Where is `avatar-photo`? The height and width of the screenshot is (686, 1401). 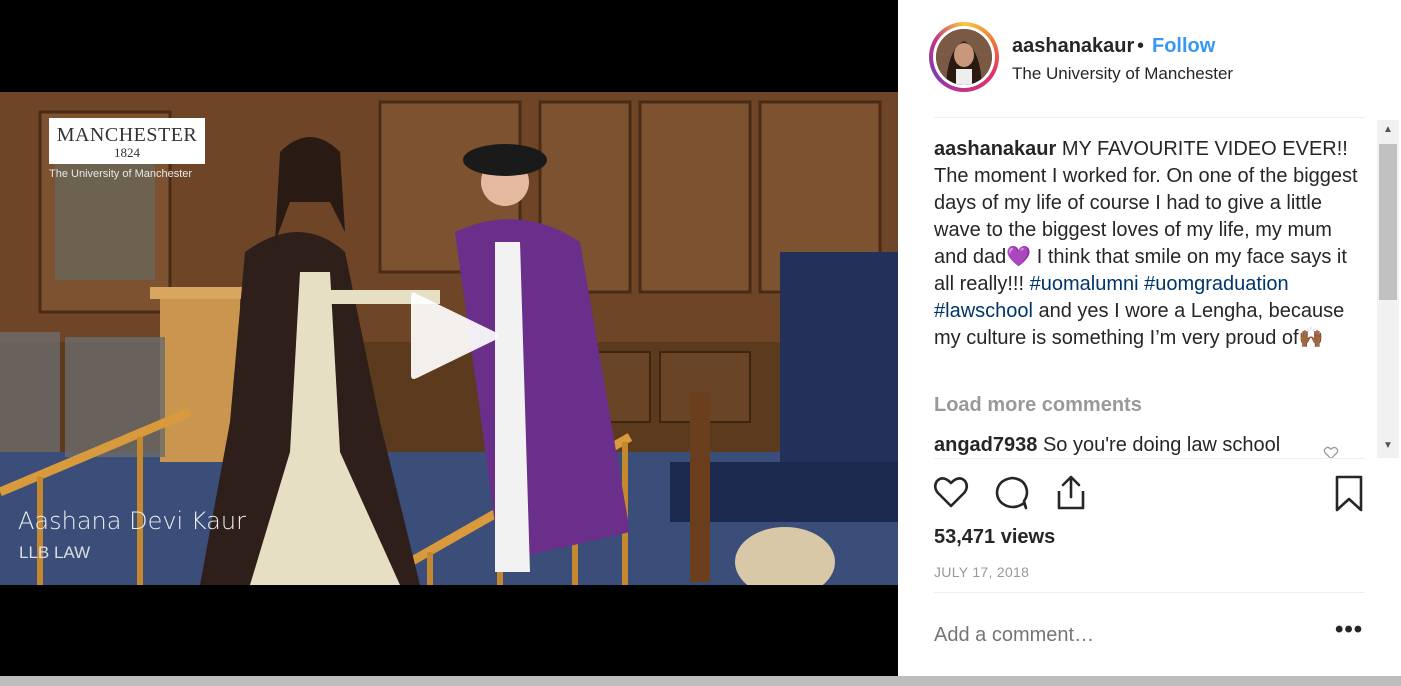 avatar-photo is located at coordinates (964, 57).